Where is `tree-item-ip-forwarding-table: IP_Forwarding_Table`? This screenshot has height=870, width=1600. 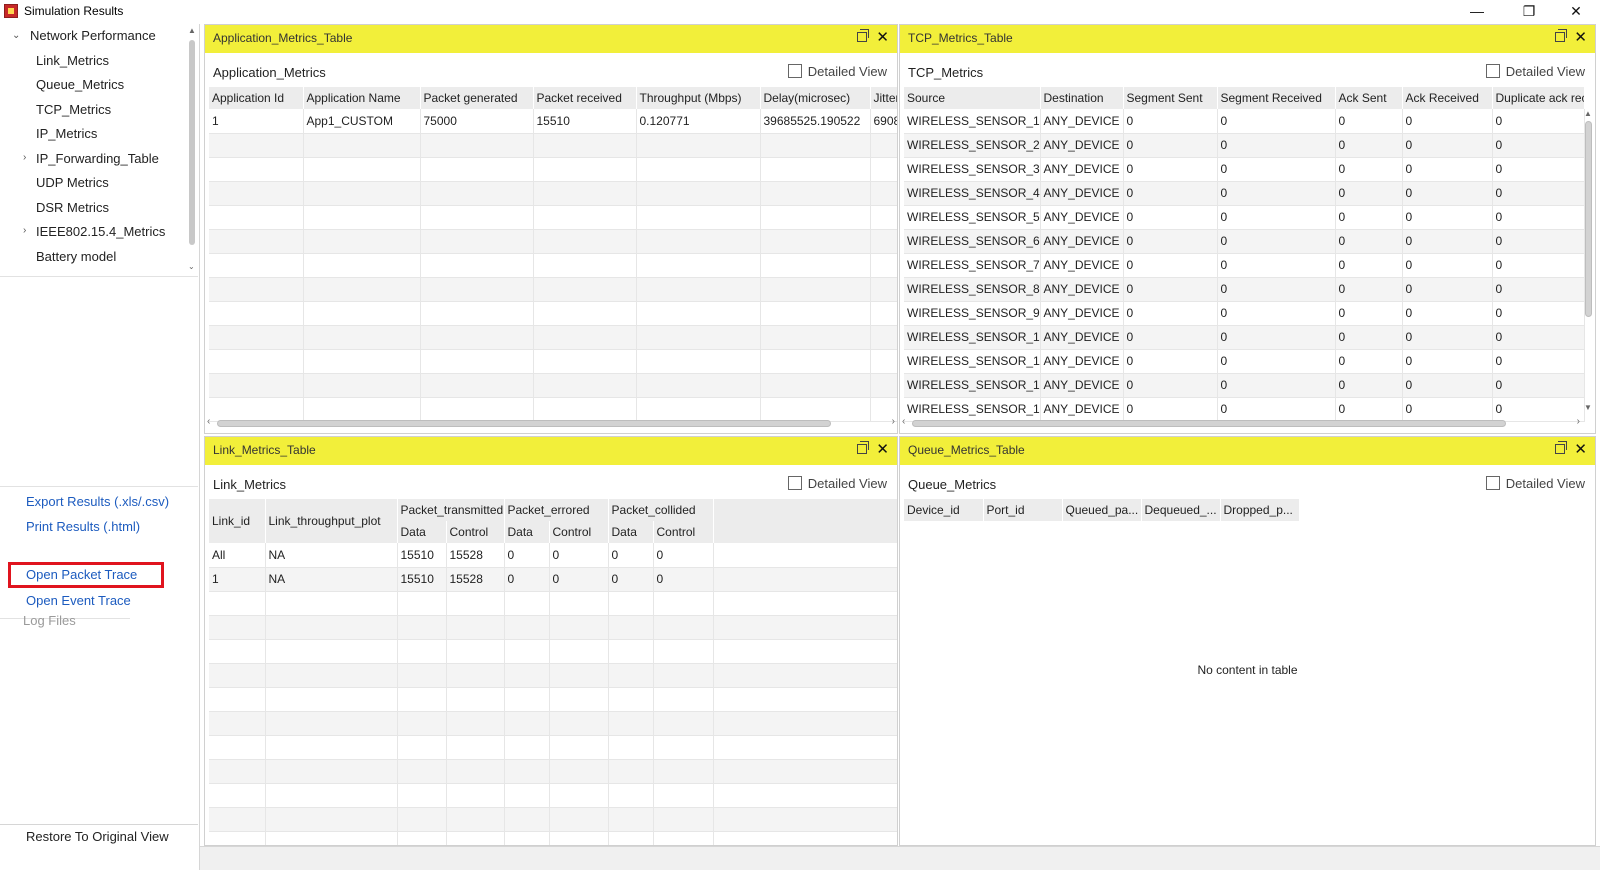
tree-item-ip-forwarding-table: IP_Forwarding_Table is located at coordinates (97, 159).